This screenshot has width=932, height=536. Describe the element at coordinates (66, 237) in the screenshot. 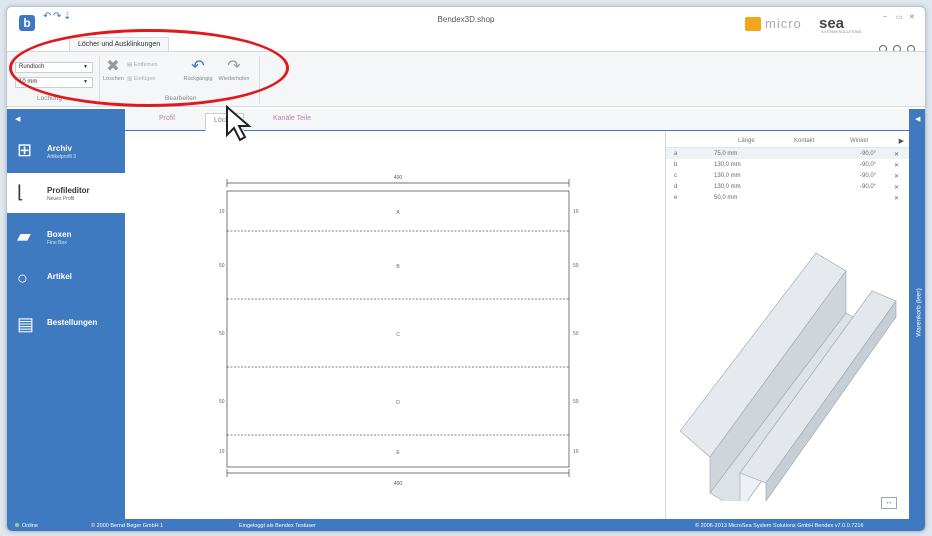

I see `sidebar-item-boxen: ▰ Boxen Fine Box` at that location.